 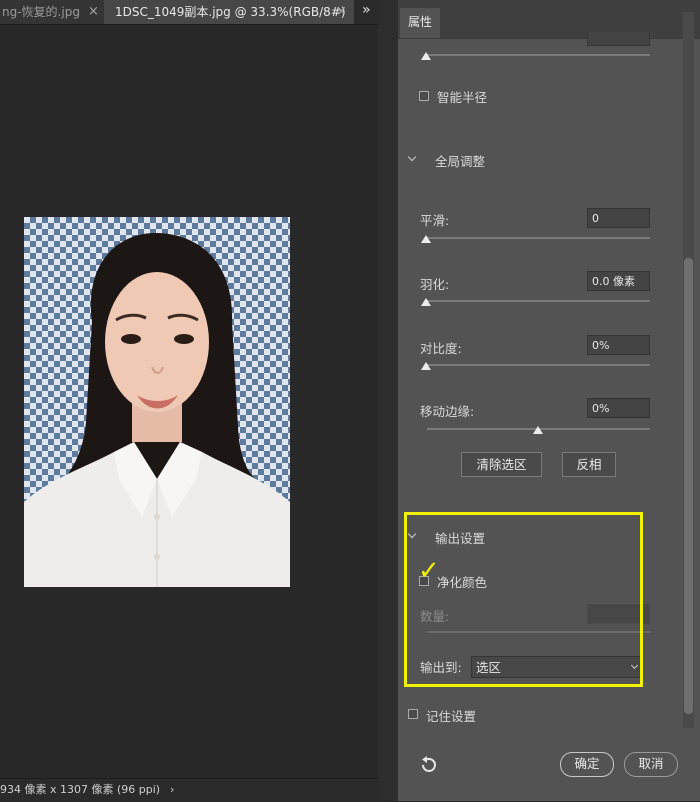 I want to click on smooth-slider-thumb, so click(x=426, y=239).